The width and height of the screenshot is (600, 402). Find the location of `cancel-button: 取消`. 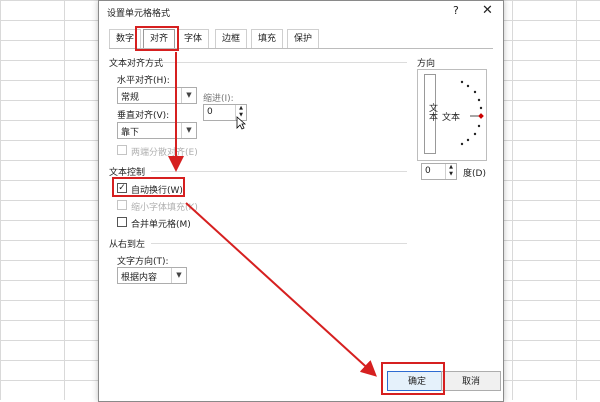

cancel-button: 取消 is located at coordinates (471, 381).